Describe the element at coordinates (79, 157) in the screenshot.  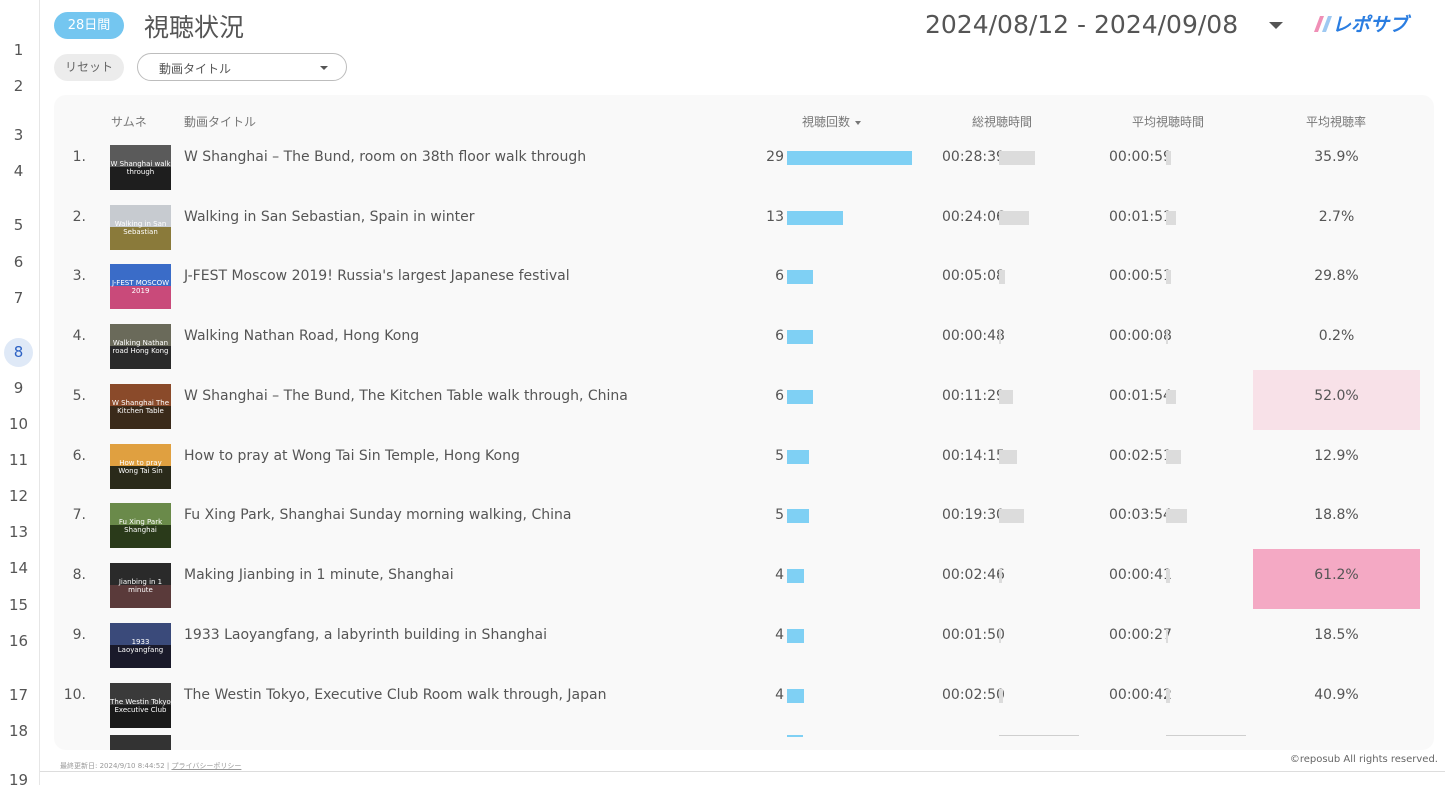
I see `row-rank: 1.` at that location.